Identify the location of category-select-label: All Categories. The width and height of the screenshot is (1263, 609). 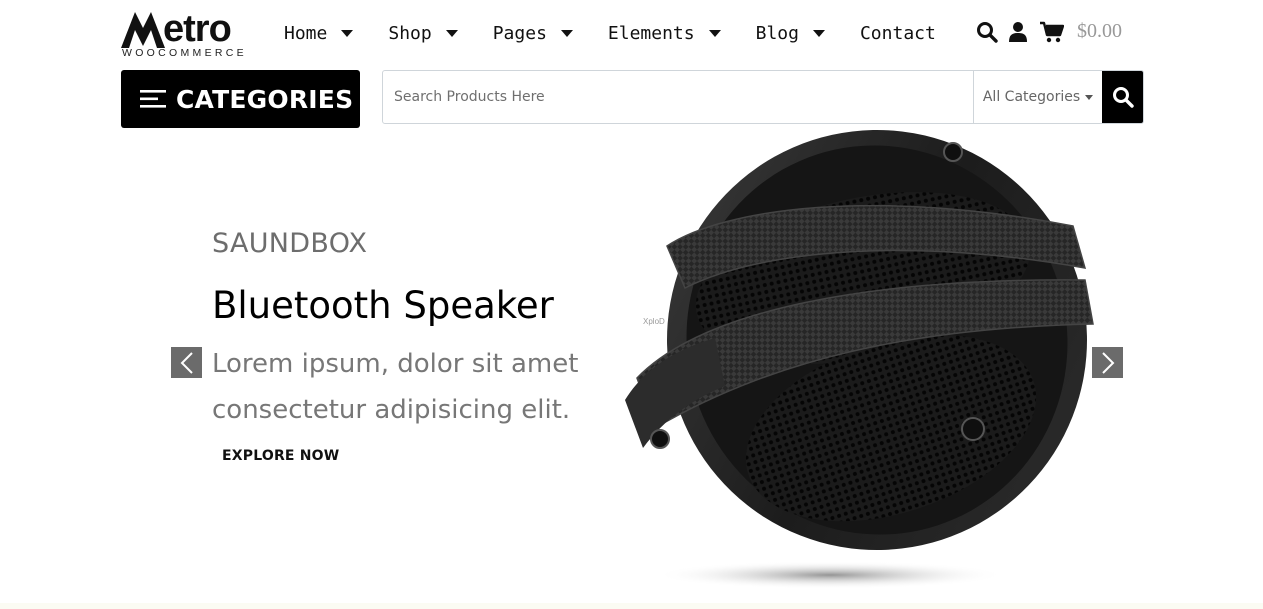
(1031, 97).